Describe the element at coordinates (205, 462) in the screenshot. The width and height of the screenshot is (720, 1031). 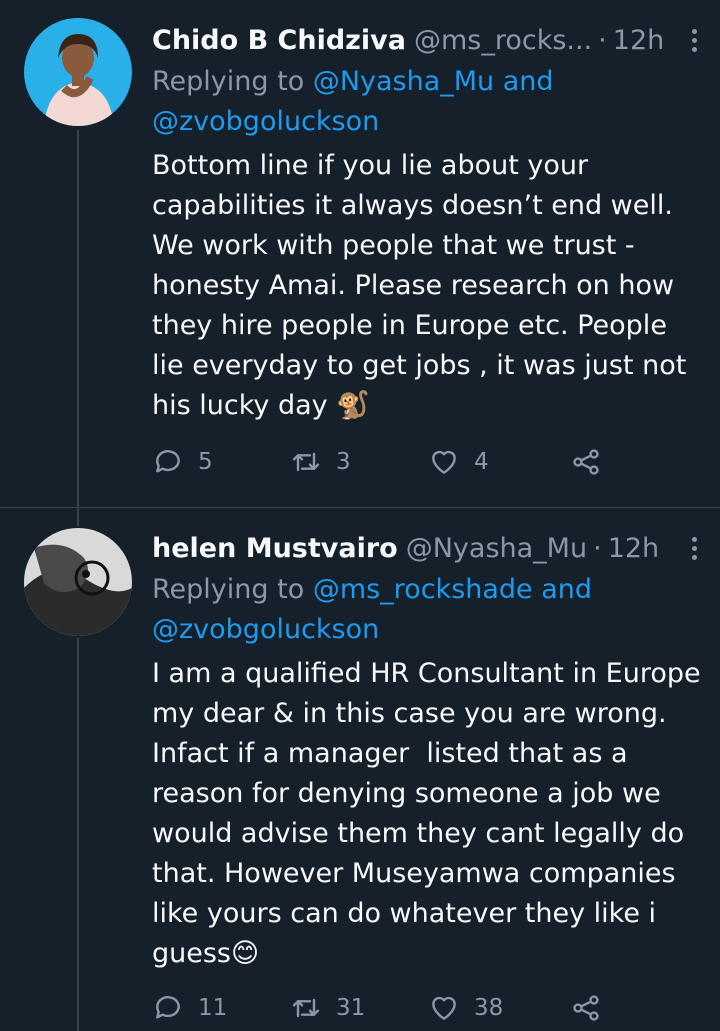
I see `reply-count: 5` at that location.